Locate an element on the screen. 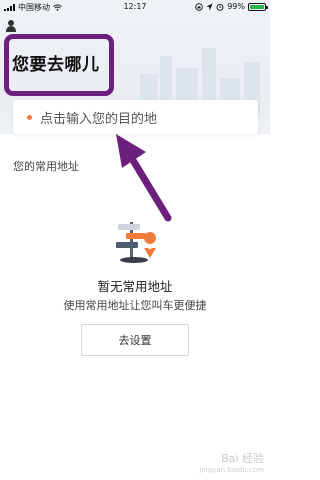 The image size is (320, 480). setup-button: 去设置 is located at coordinates (135, 340).